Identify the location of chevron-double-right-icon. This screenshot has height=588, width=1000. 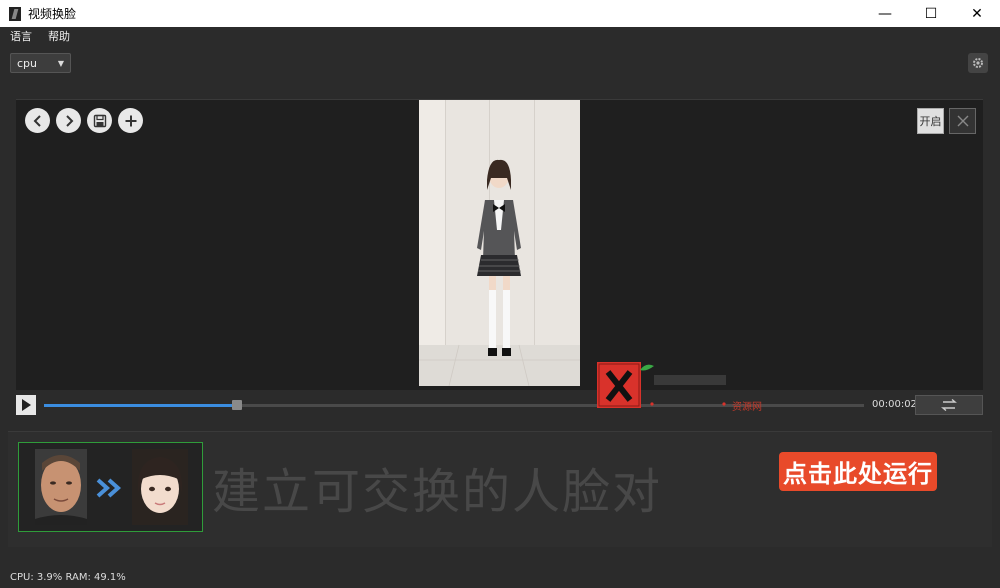
(109, 488).